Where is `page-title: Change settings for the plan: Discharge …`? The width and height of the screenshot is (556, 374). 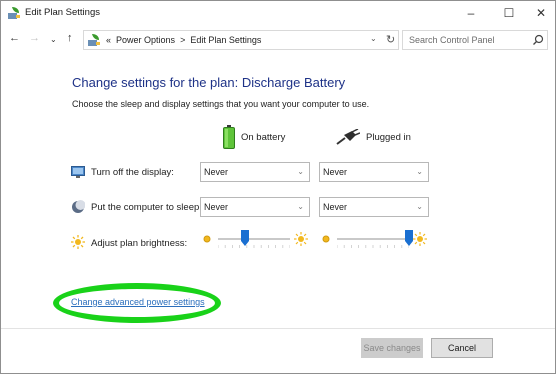 page-title: Change settings for the plan: Discharge … is located at coordinates (209, 82).